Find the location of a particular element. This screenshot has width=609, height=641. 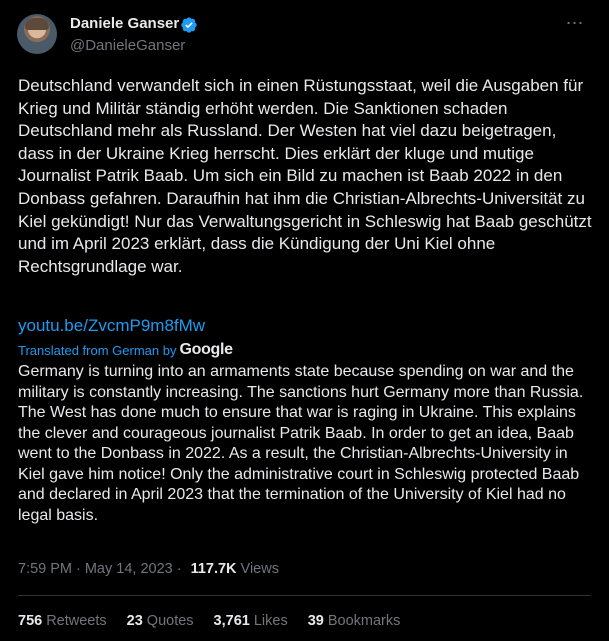

stat-label: Likes is located at coordinates (270, 621).